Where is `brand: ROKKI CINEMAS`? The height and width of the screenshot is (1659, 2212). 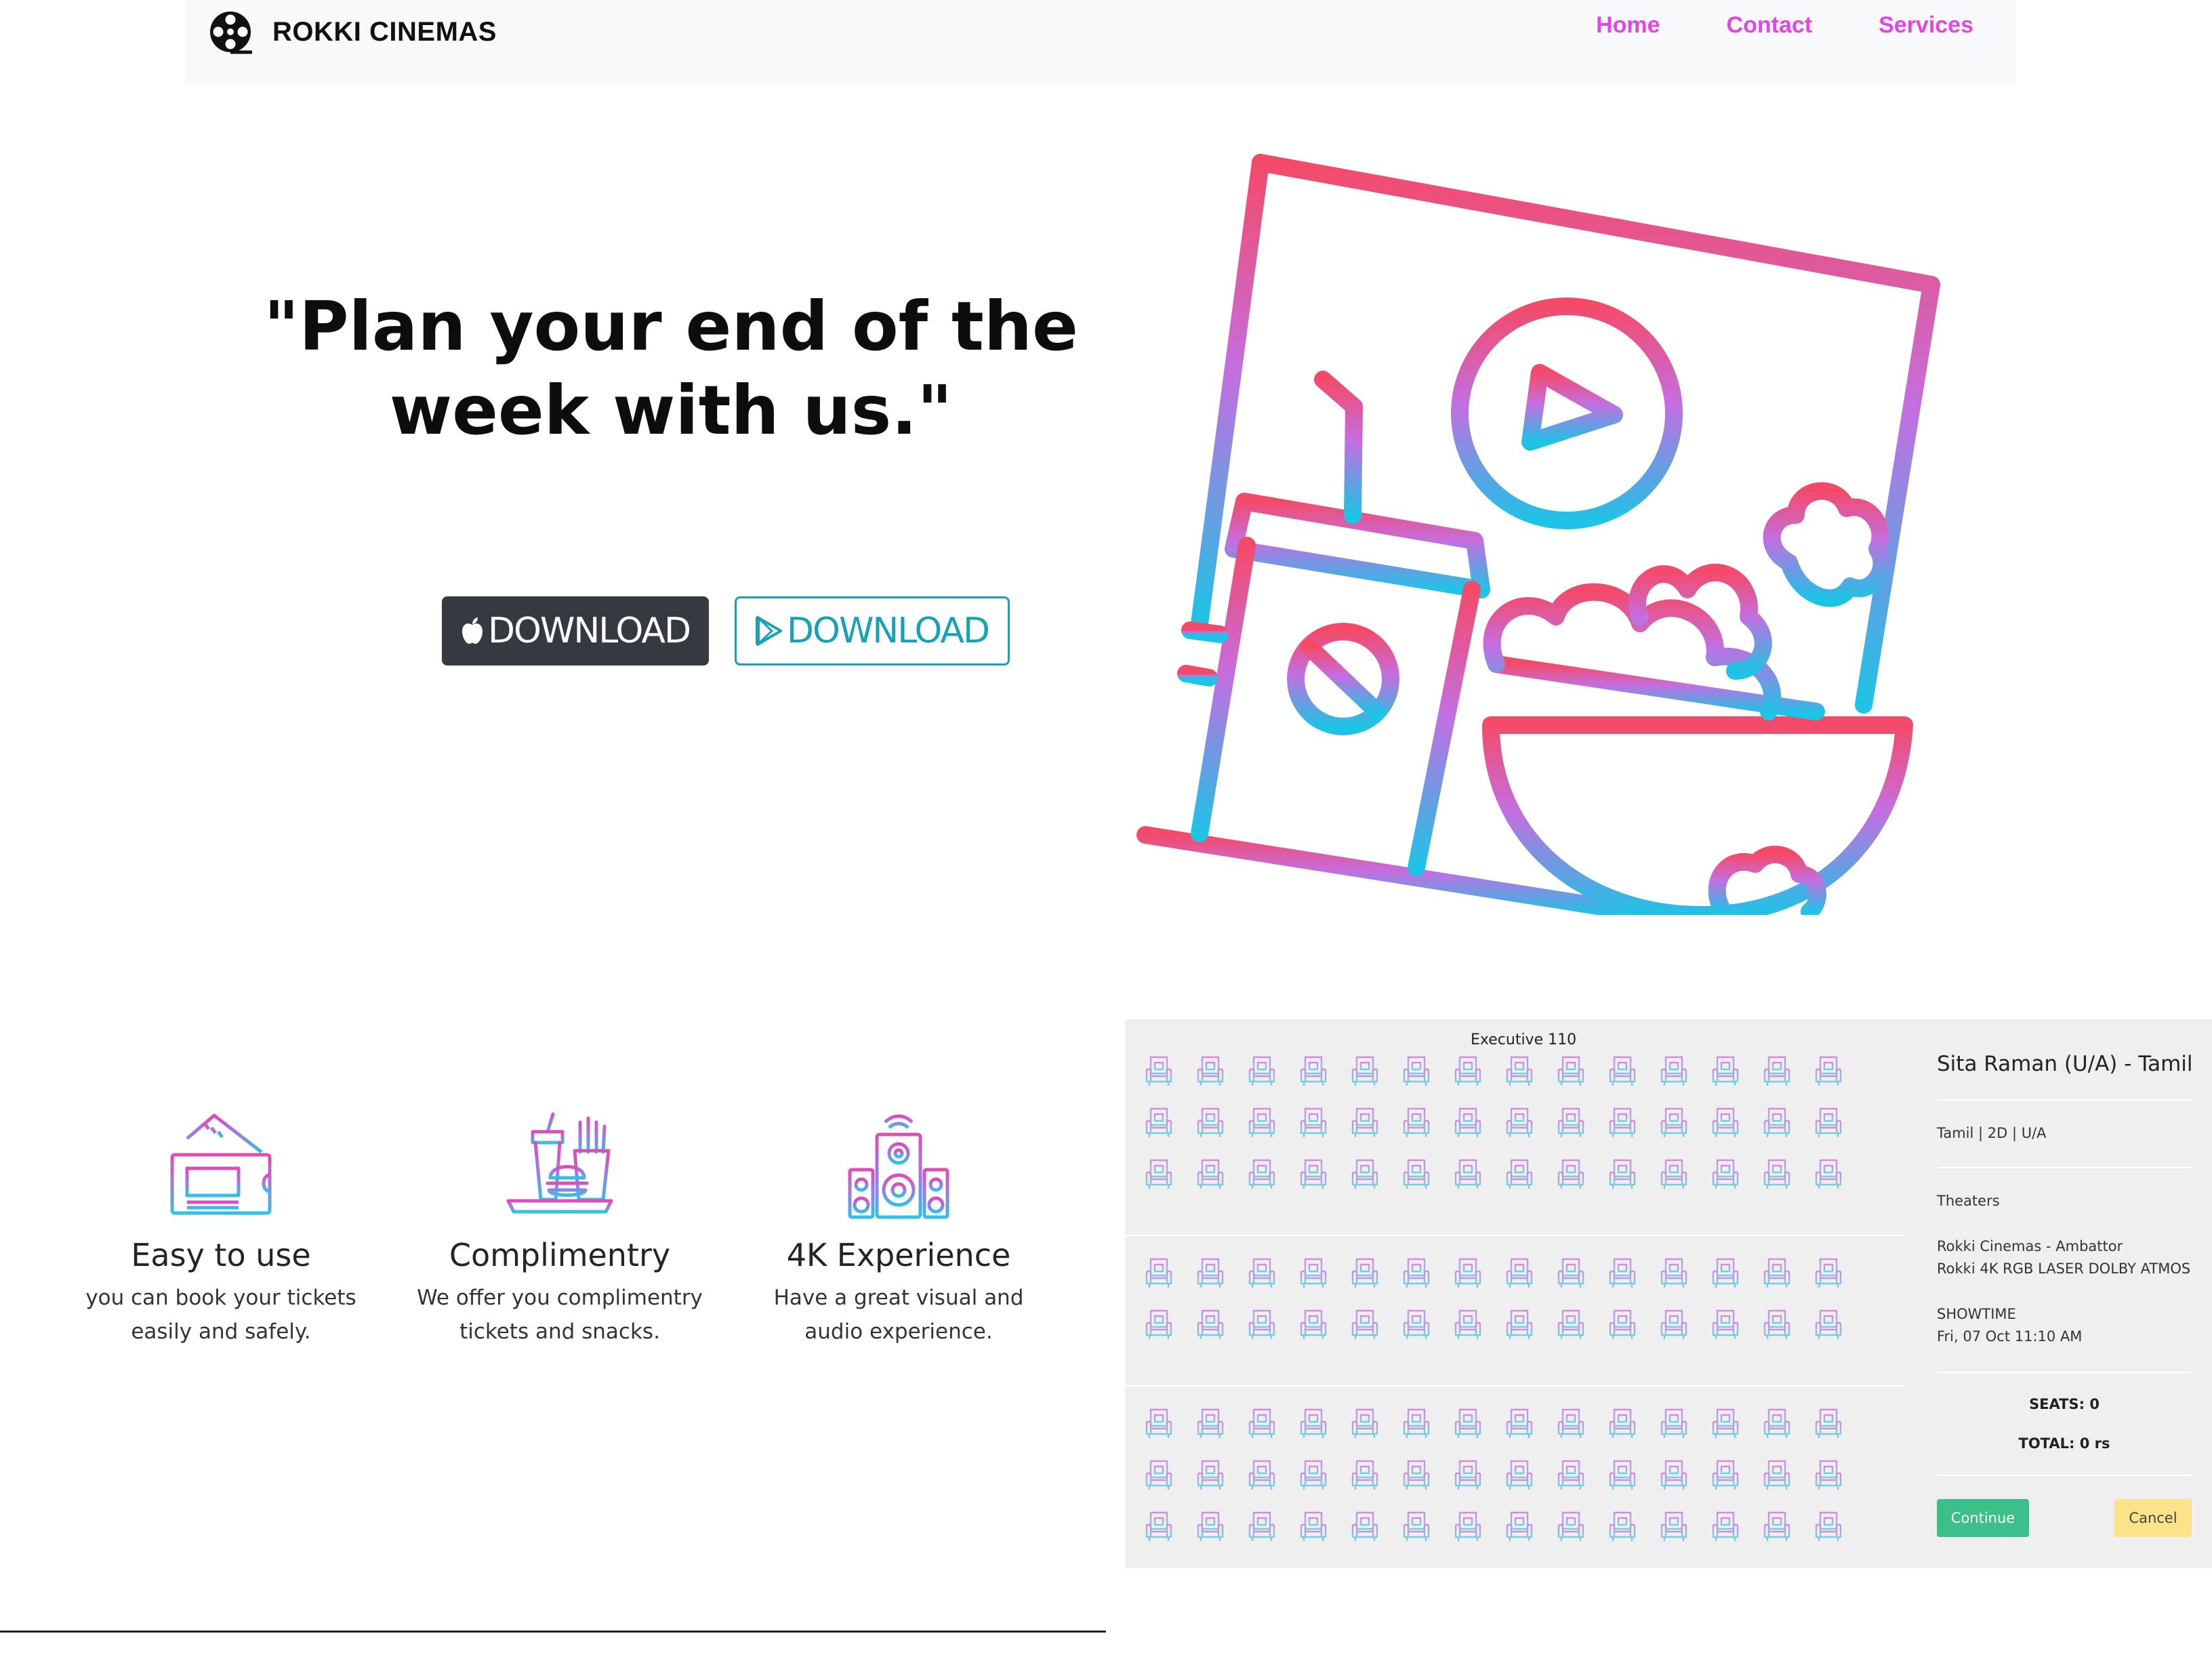 brand: ROKKI CINEMAS is located at coordinates (352, 32).